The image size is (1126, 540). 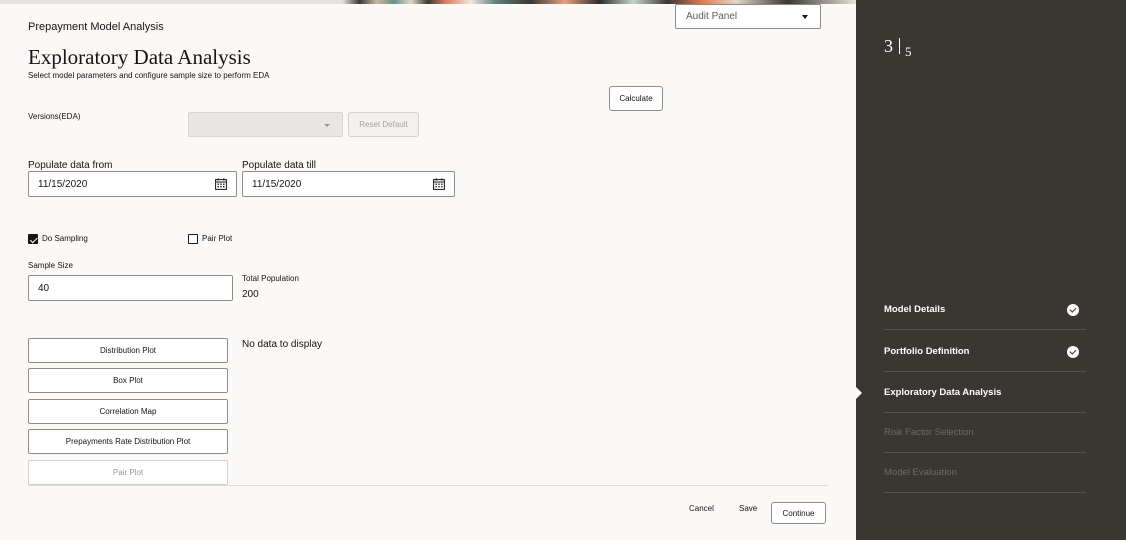 I want to click on prepayments-rate-distribution-plot-button: Prepayments Rate Distribution Plot, so click(x=128, y=441).